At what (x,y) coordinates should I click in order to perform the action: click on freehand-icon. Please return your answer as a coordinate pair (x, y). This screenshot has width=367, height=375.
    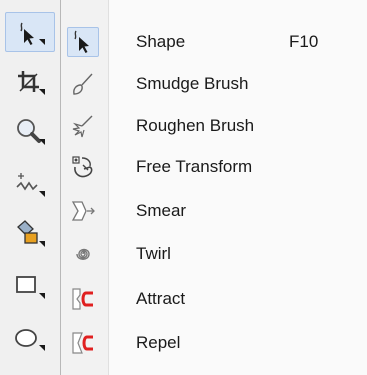
    Looking at the image, I should click on (30, 185).